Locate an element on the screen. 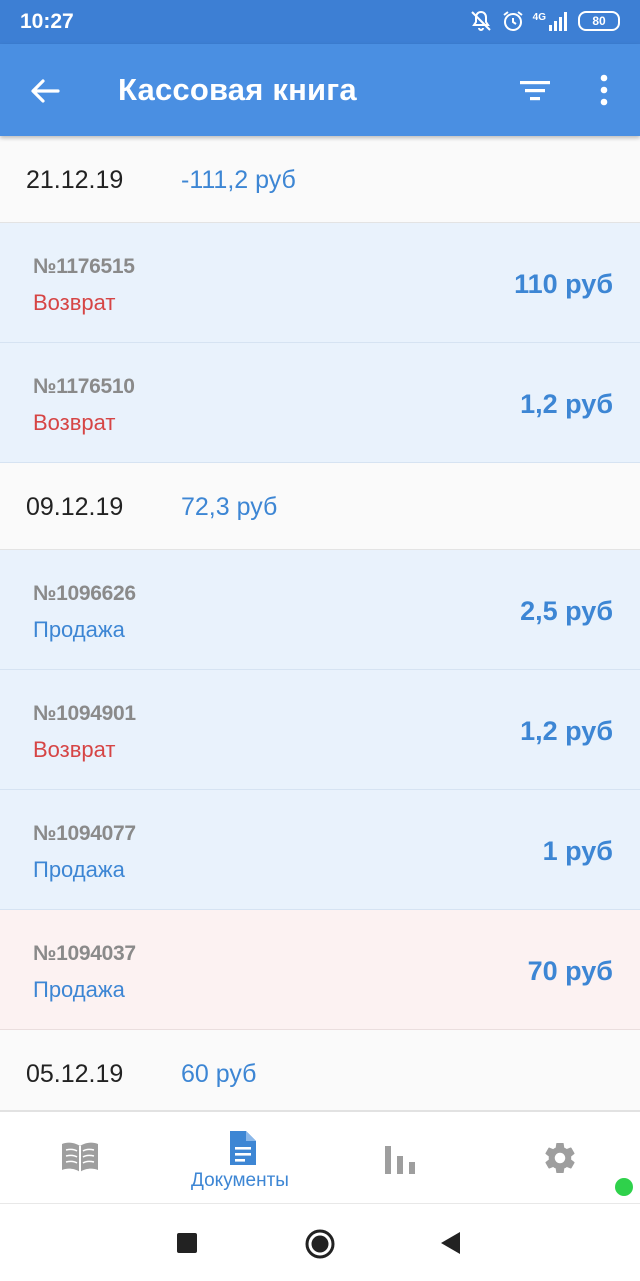 This screenshot has width=640, height=1281. back-system-button is located at coordinates (450, 1245).